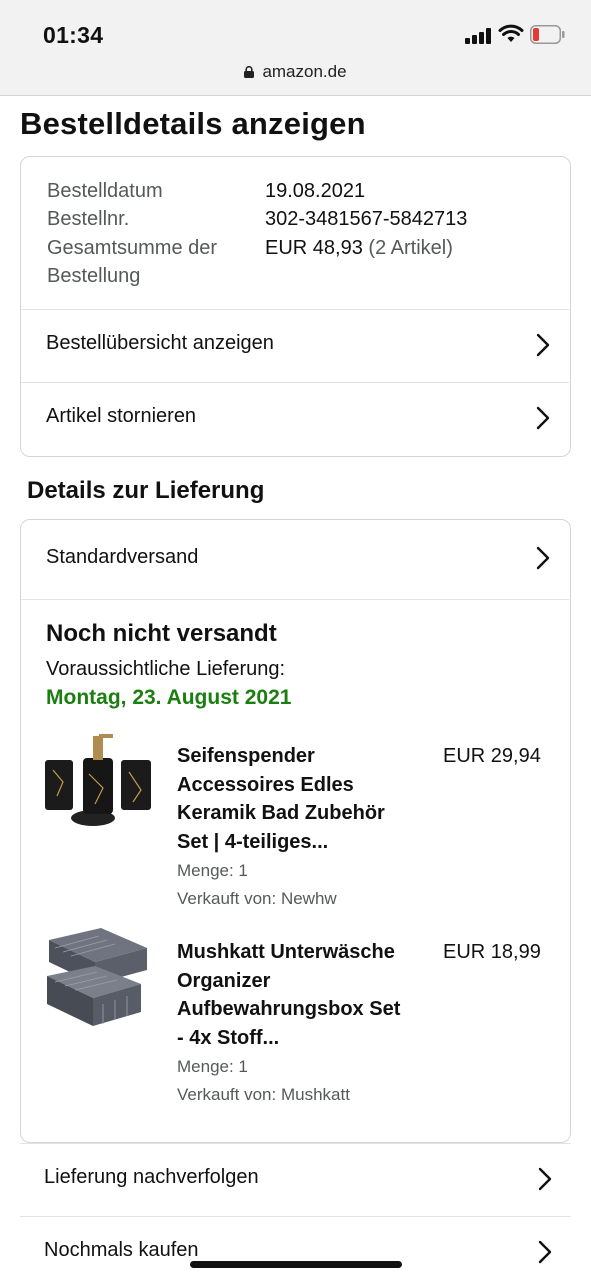 This screenshot has width=591, height=1280. What do you see at coordinates (410, 248) in the screenshot?
I see `order-item-count: (2 Artikel)` at bounding box center [410, 248].